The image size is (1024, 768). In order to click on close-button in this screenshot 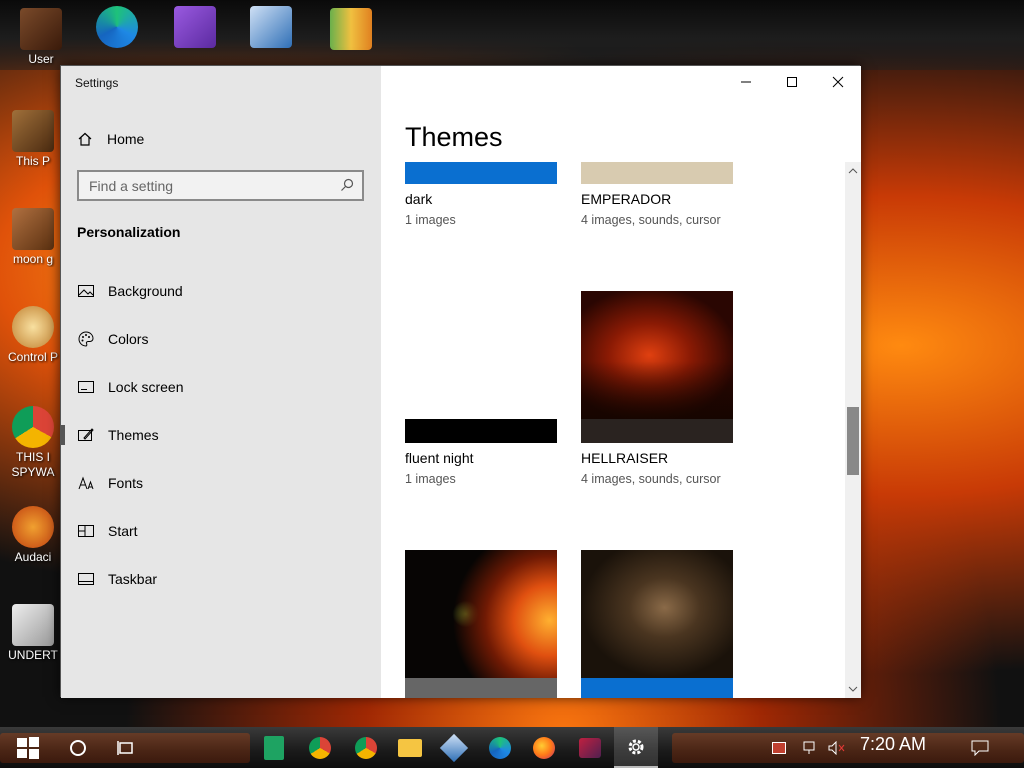, I will do `click(838, 82)`.